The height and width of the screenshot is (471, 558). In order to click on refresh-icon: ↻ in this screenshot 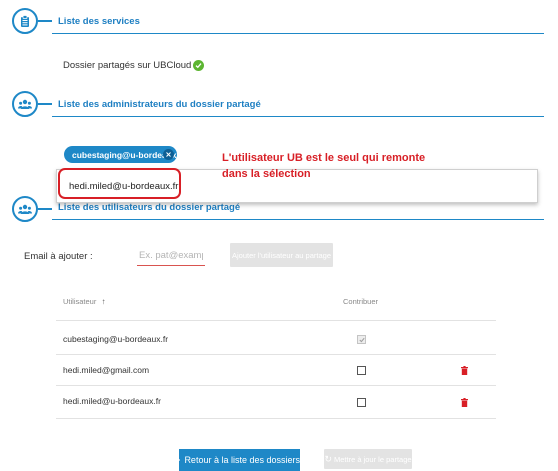, I will do `click(328, 459)`.